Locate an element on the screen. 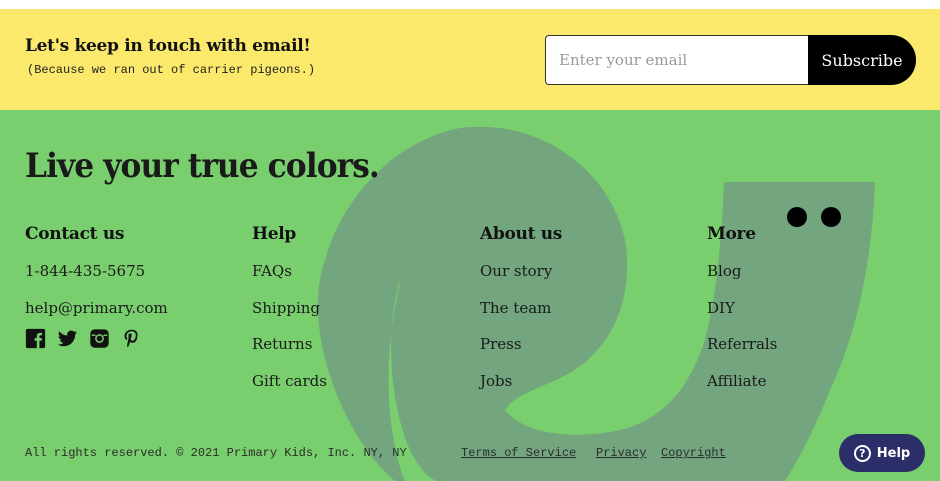 The height and width of the screenshot is (481, 940). terms-of-service-link: Terms of Service is located at coordinates (518, 453).